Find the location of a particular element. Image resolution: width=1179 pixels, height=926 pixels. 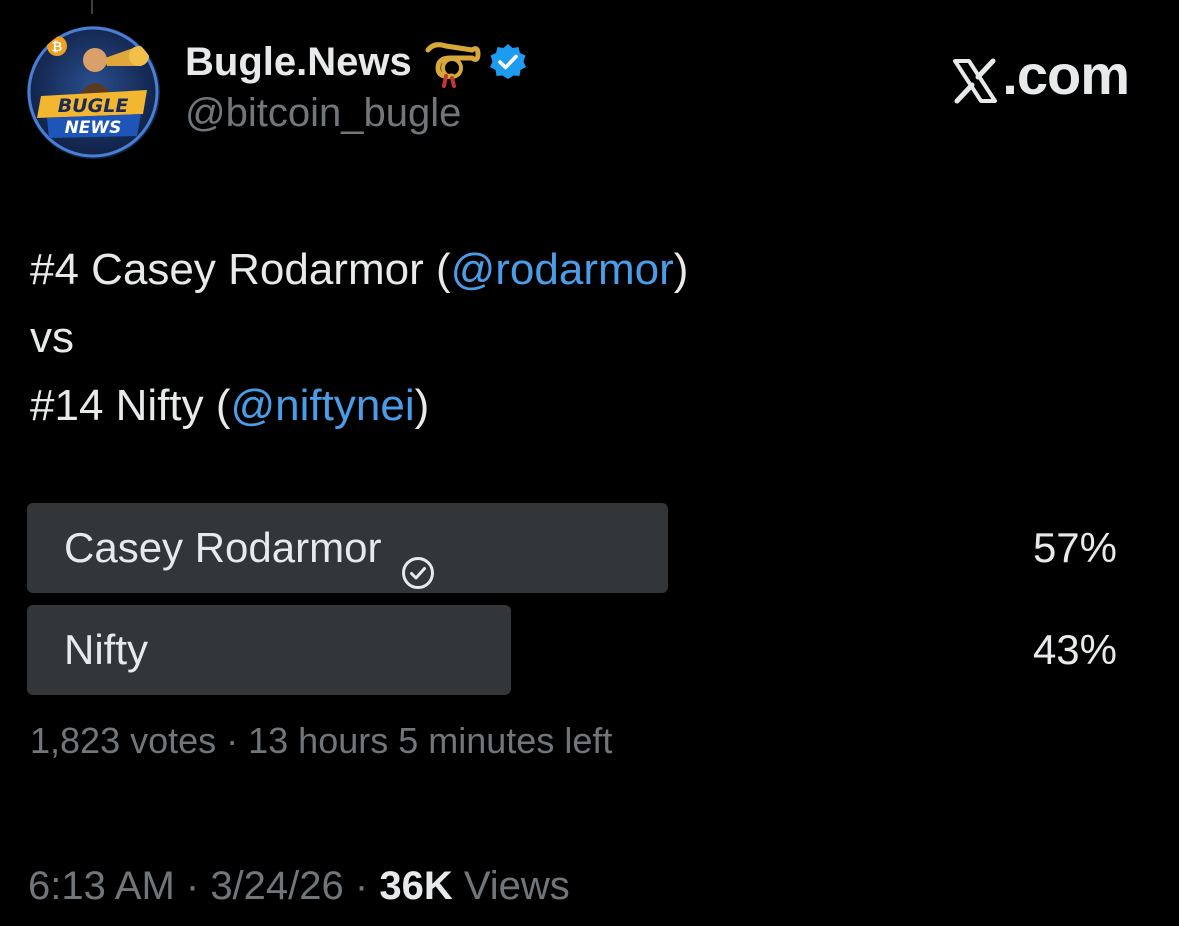

poll-option-1-percent: 57% is located at coordinates (1074, 547).